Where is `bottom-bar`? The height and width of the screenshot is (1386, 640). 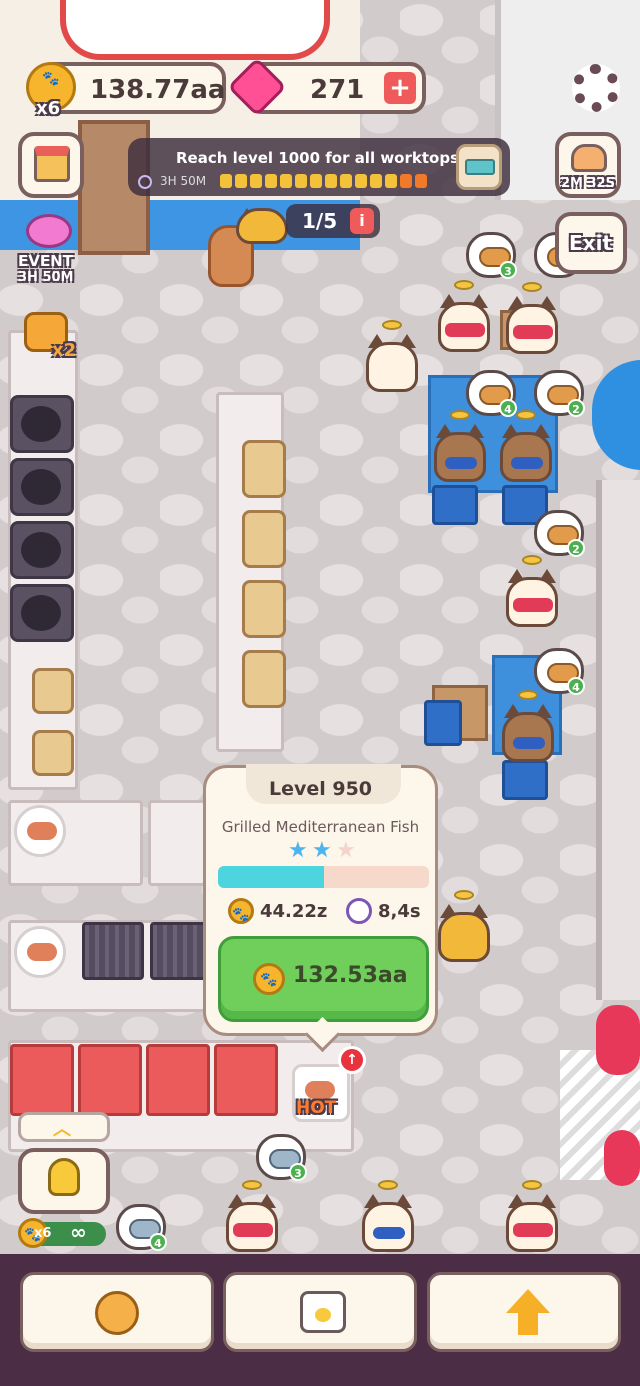 bottom-bar is located at coordinates (320, 1320).